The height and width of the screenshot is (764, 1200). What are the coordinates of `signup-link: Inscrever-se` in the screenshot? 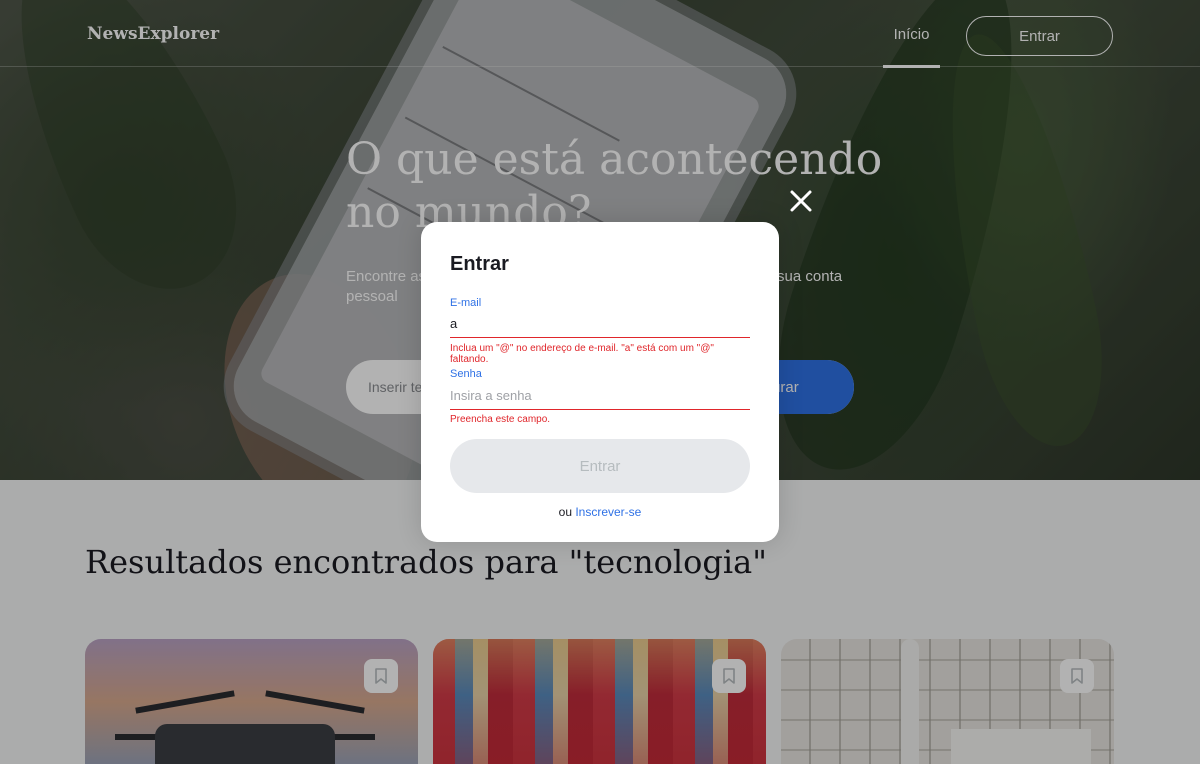 It's located at (608, 512).